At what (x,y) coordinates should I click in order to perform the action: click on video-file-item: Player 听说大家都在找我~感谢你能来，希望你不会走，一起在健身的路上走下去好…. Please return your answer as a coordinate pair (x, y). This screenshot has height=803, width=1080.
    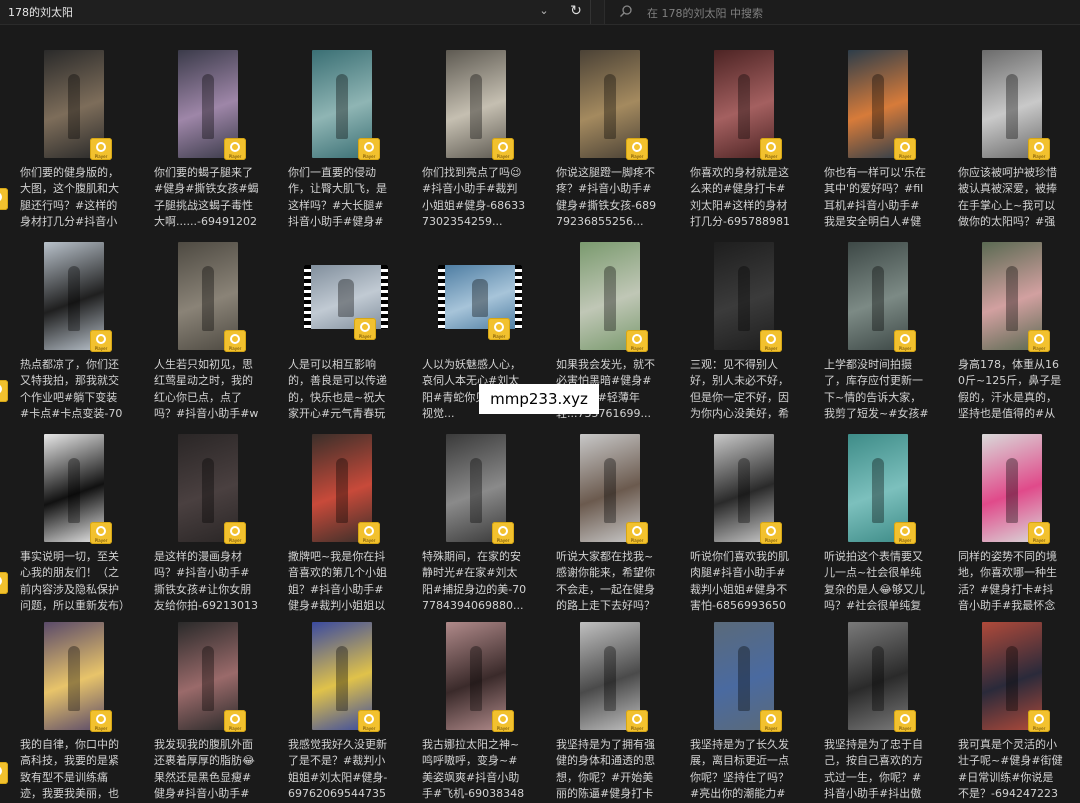
    Looking at the image, I should click on (603, 517).